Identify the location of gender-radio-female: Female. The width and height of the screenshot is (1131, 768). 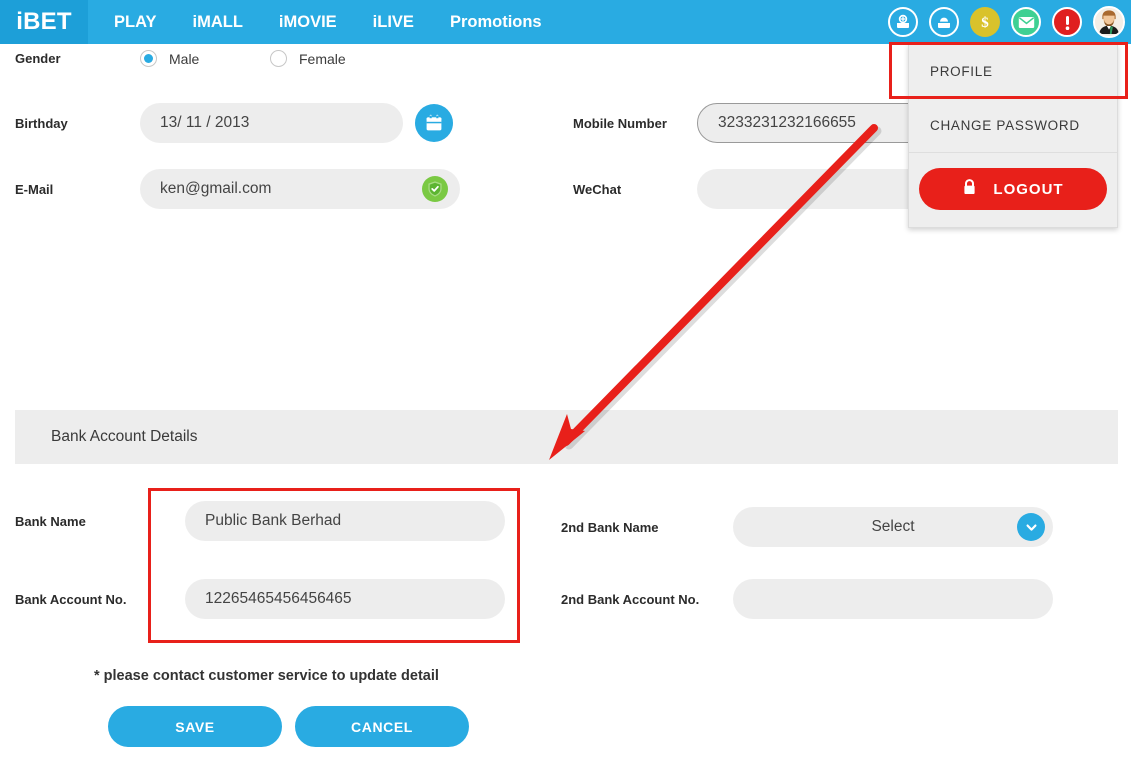
(308, 58).